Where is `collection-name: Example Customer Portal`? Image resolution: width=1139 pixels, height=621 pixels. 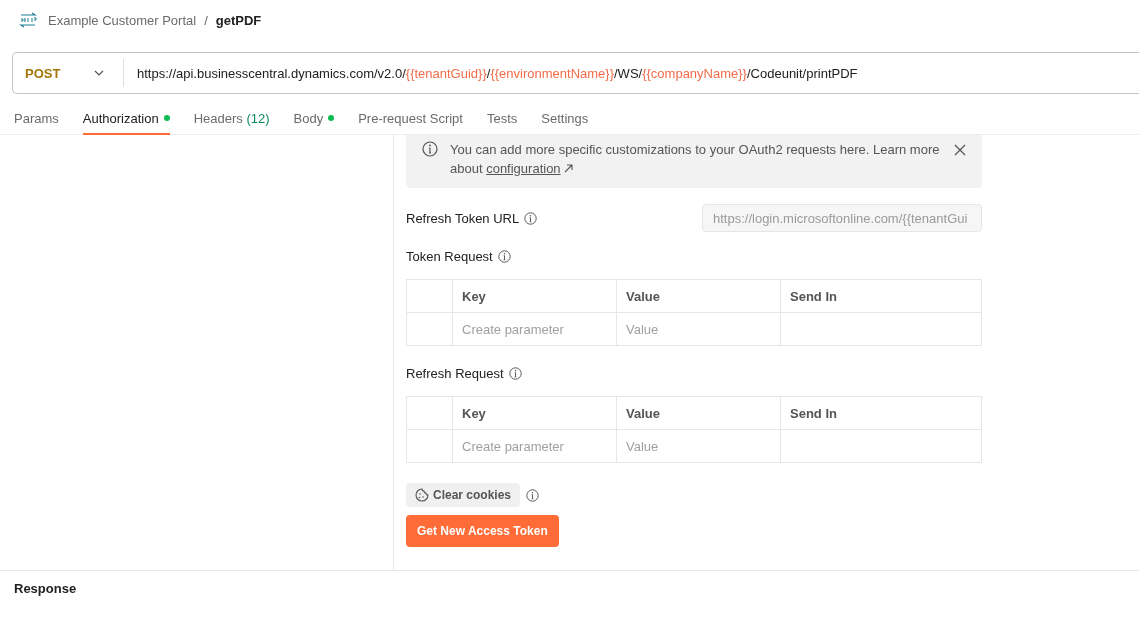 collection-name: Example Customer Portal is located at coordinates (122, 20).